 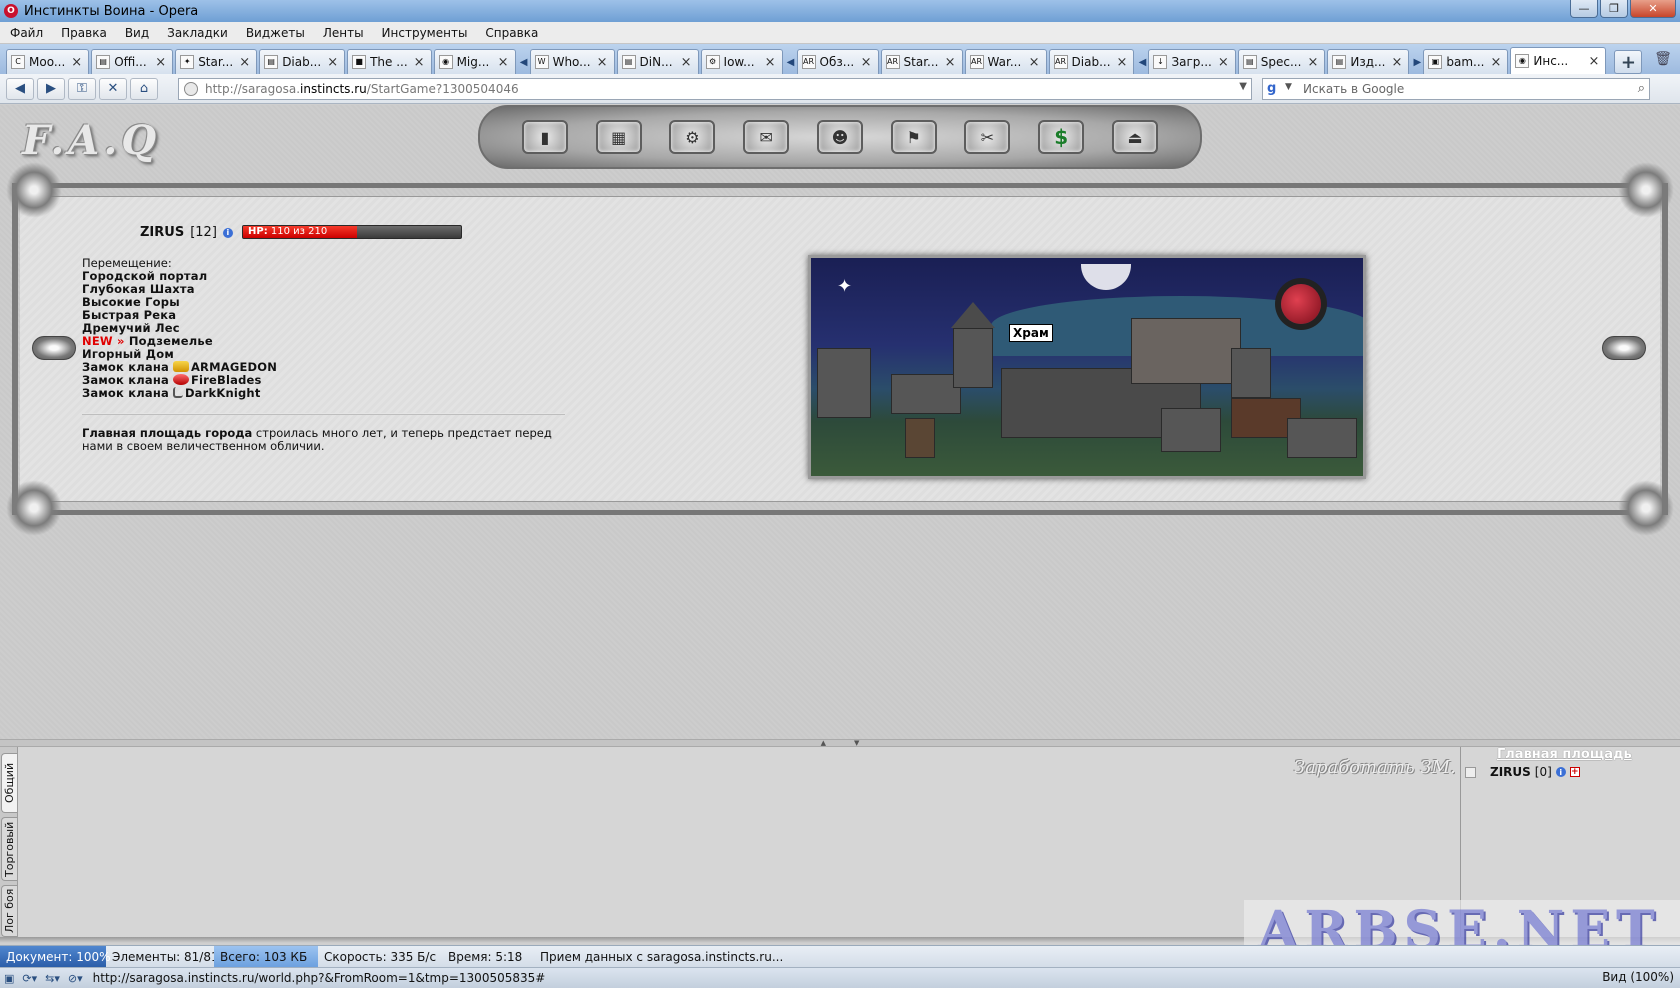 I want to click on browser-tab: ▤ Diab... ×, so click(x=302, y=61).